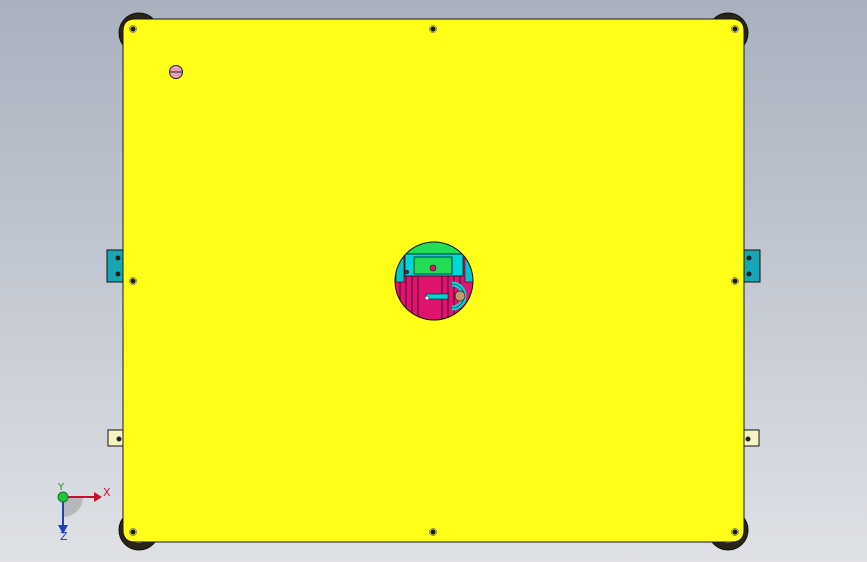  I want to click on screw-top-left, so click(133, 29).